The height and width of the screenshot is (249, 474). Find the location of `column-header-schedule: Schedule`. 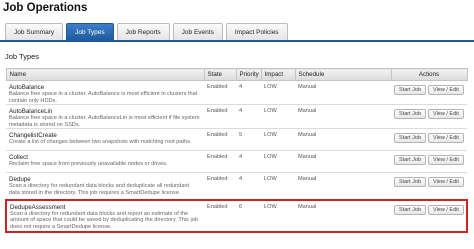

column-header-schedule: Schedule is located at coordinates (343, 74).